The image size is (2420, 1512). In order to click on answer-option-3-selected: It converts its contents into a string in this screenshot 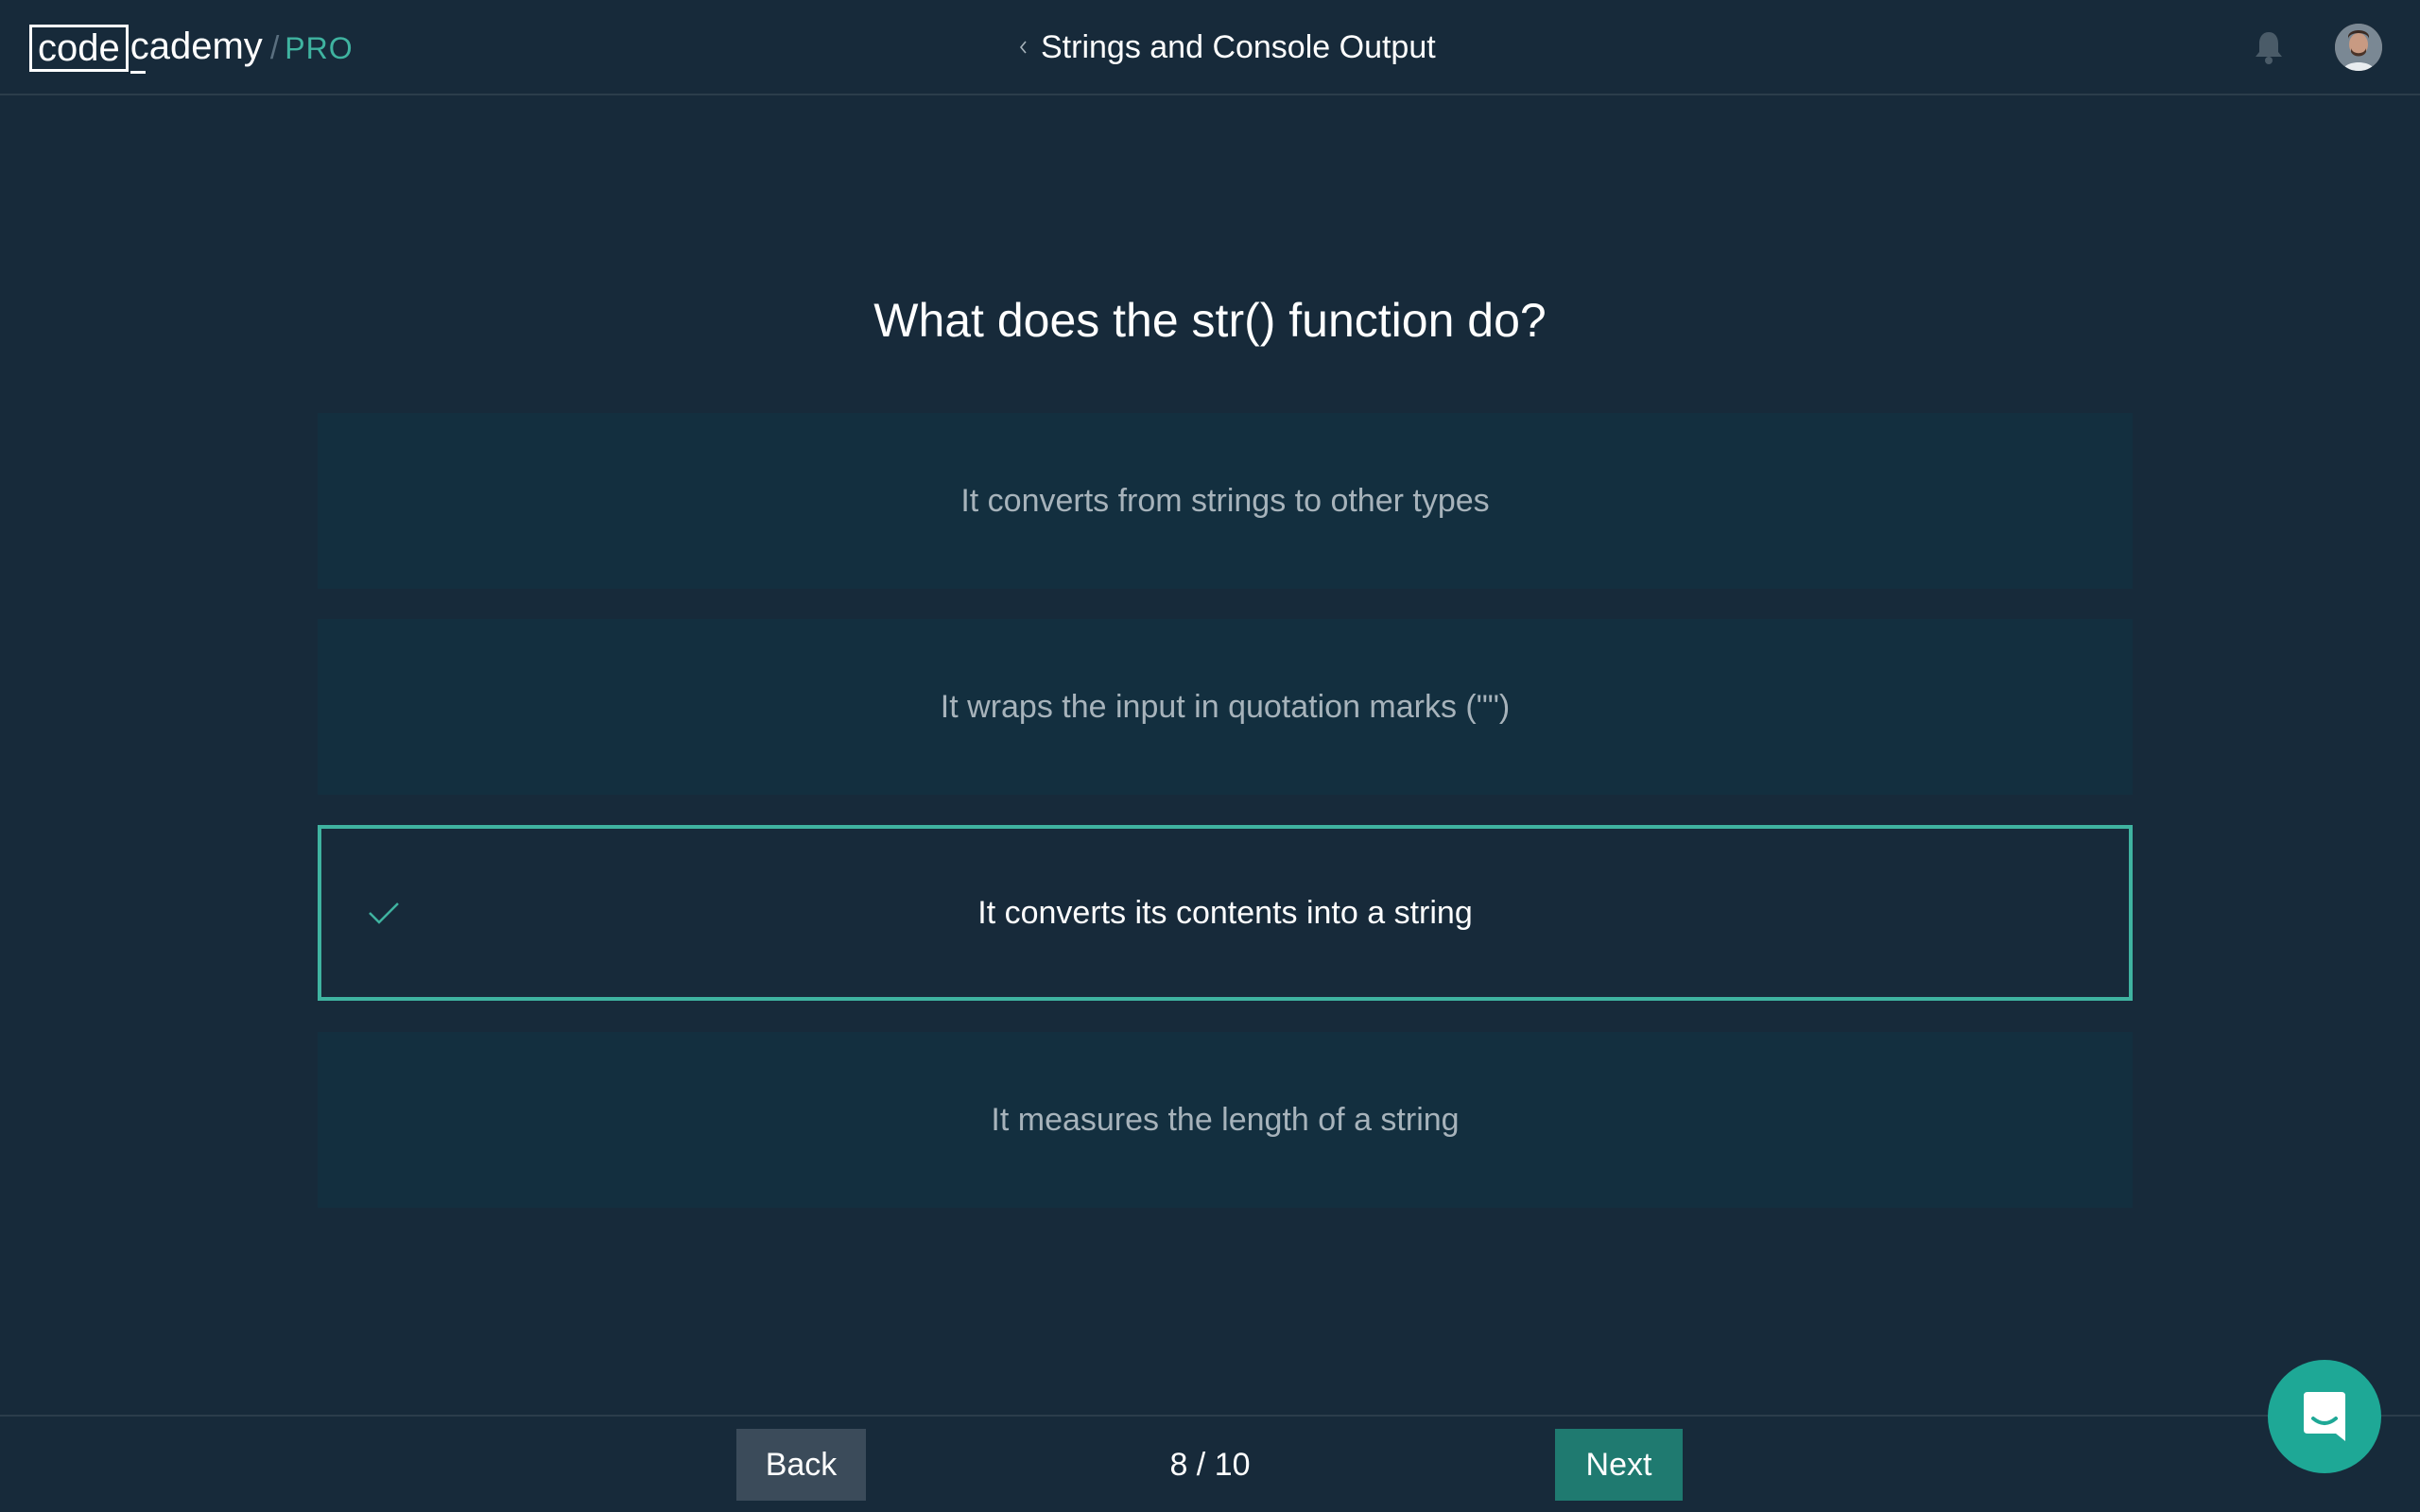, I will do `click(1225, 913)`.